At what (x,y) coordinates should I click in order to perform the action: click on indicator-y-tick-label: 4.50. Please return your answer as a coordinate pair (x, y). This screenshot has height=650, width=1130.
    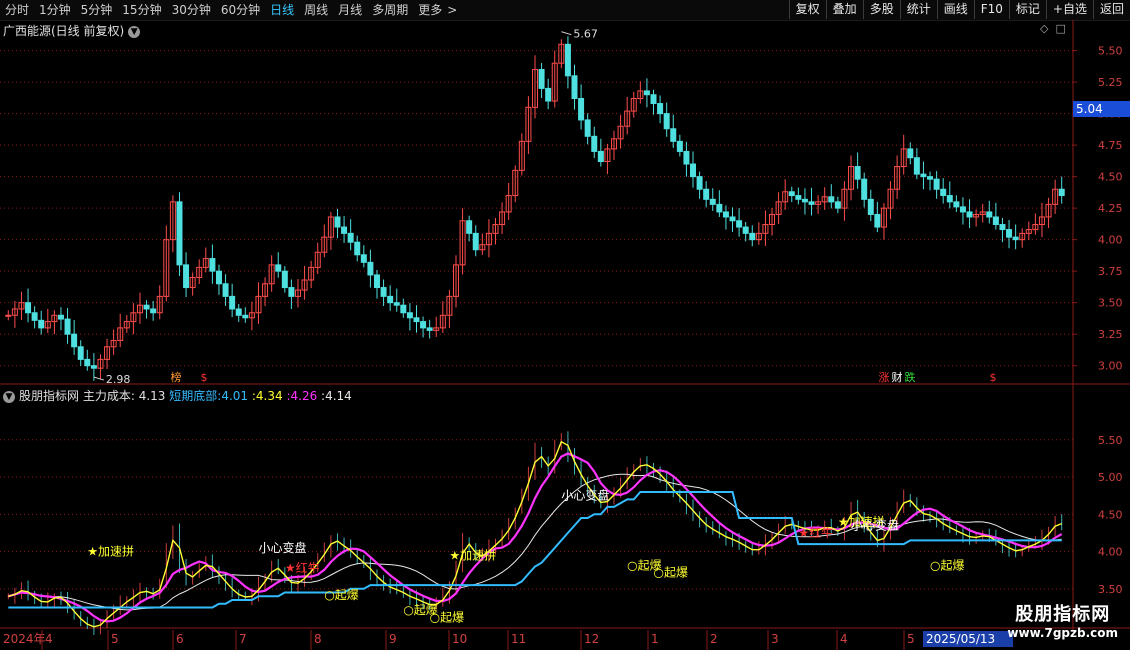
    Looking at the image, I should click on (1110, 514).